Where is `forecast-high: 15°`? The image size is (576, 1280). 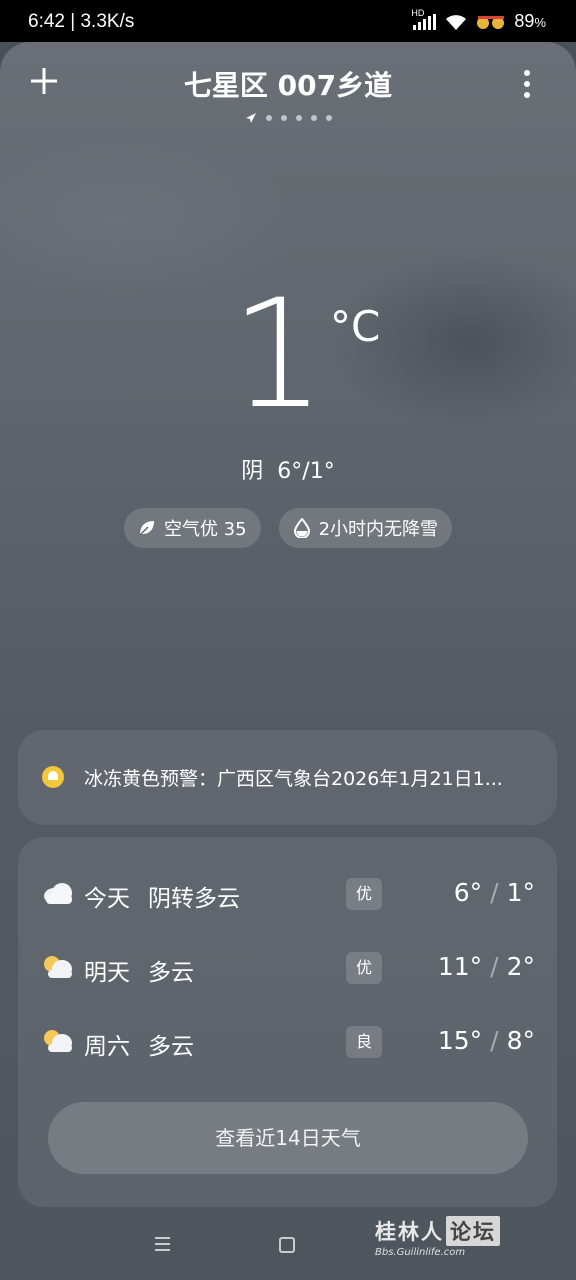
forecast-high: 15° is located at coordinates (460, 1040).